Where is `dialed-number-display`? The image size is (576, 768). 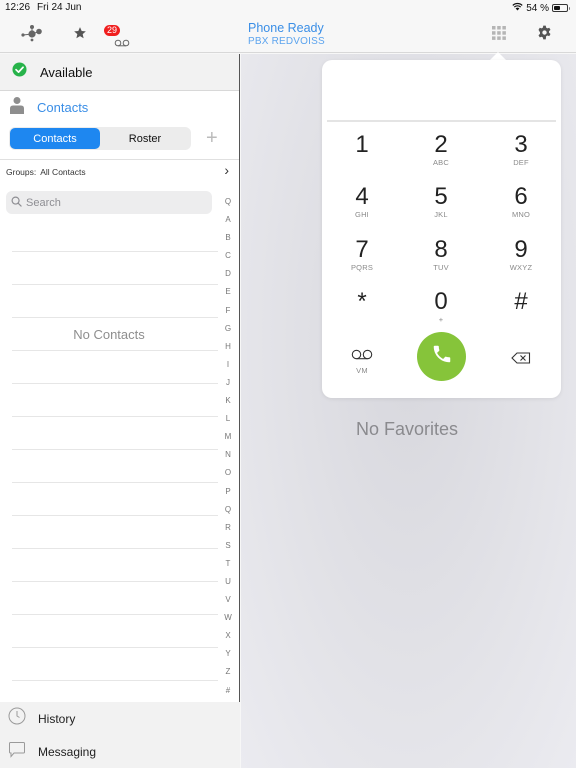 dialed-number-display is located at coordinates (441, 91).